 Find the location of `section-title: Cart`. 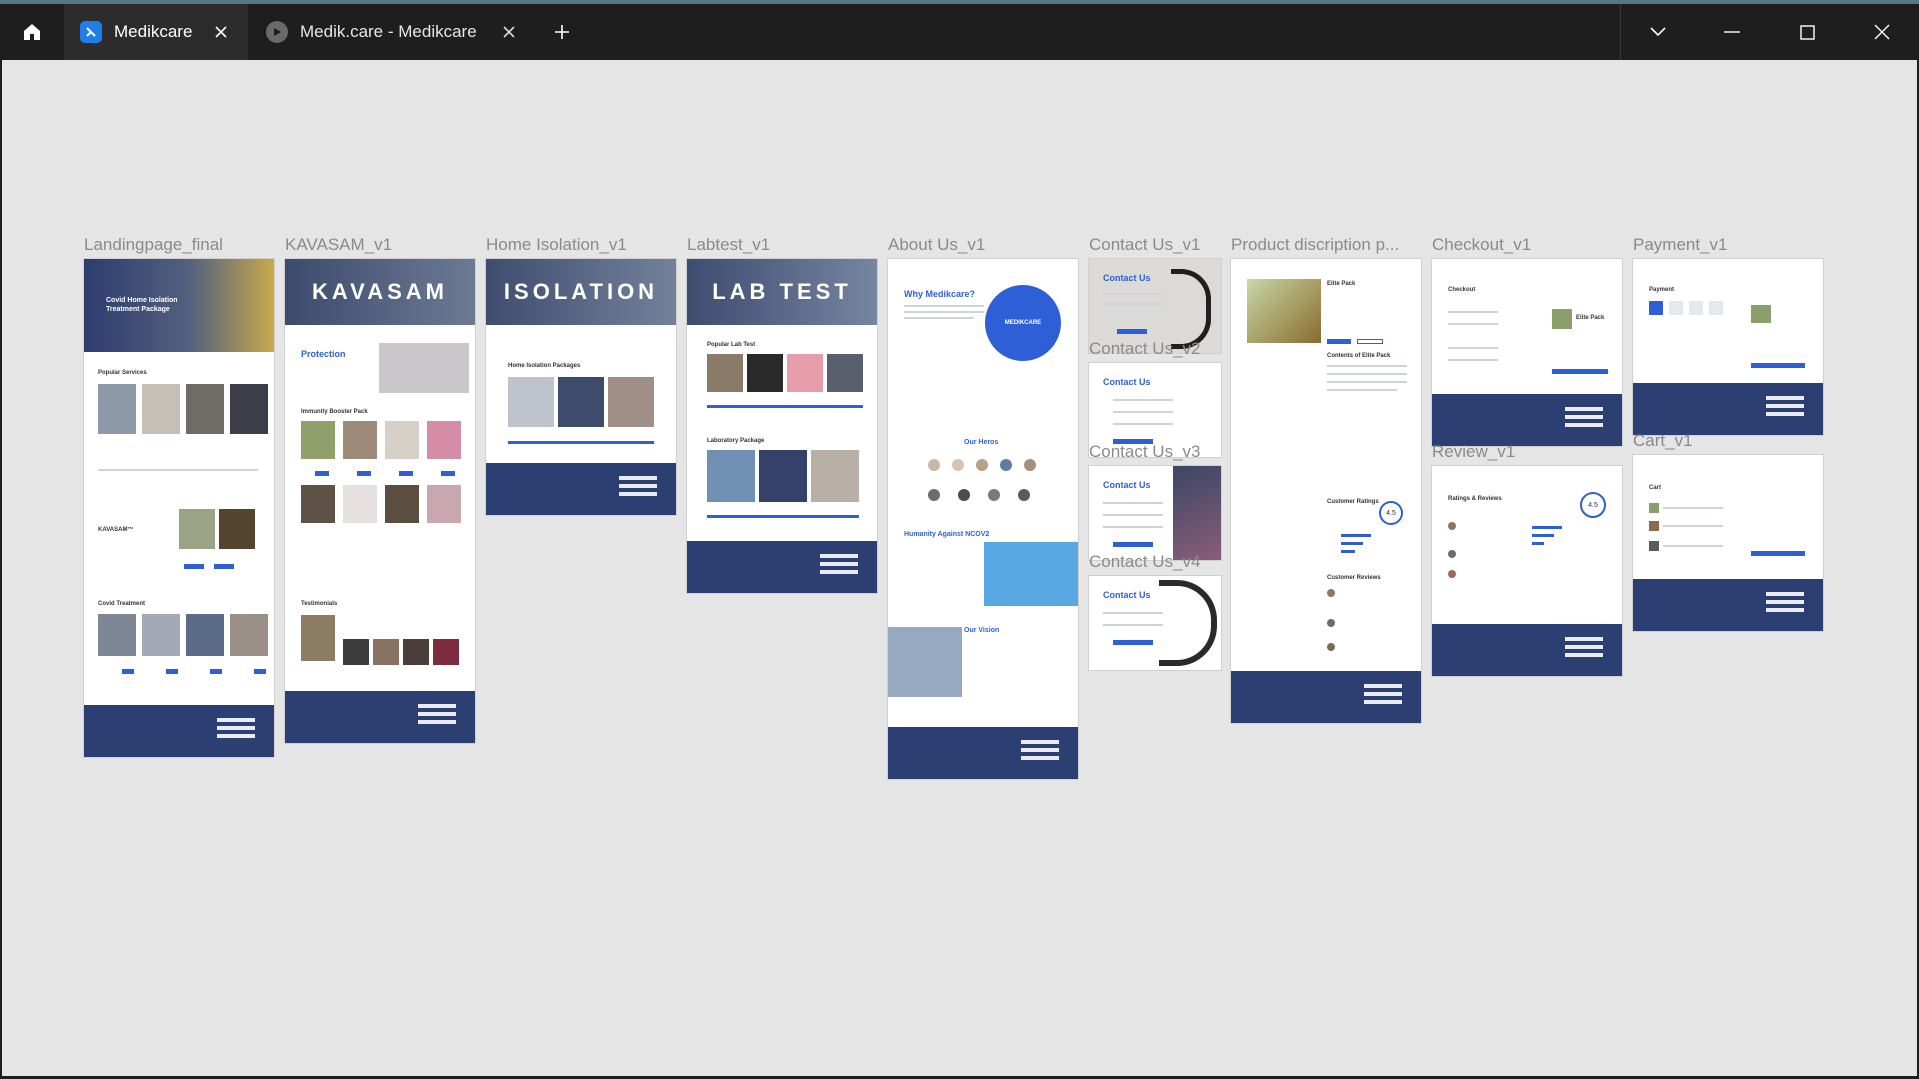

section-title: Cart is located at coordinates (1655, 488).